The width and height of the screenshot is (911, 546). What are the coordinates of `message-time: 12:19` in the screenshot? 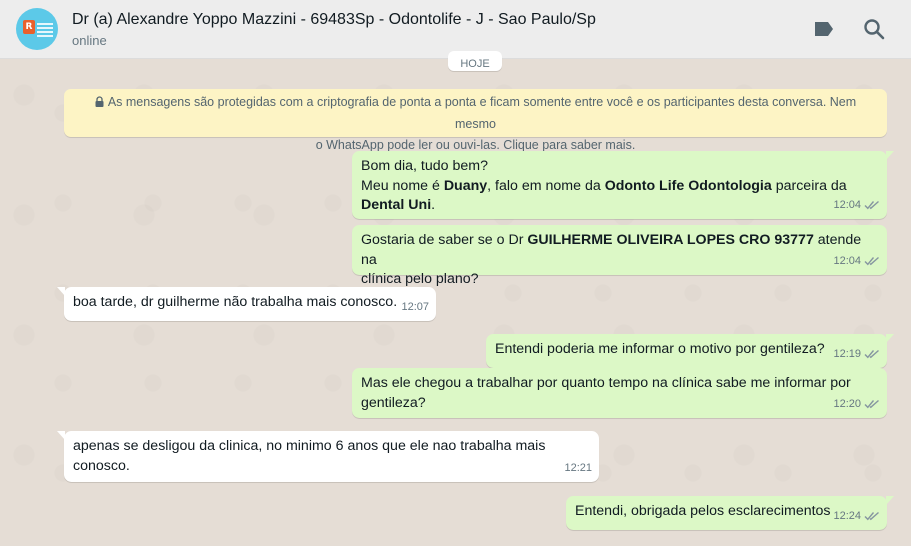 It's located at (847, 353).